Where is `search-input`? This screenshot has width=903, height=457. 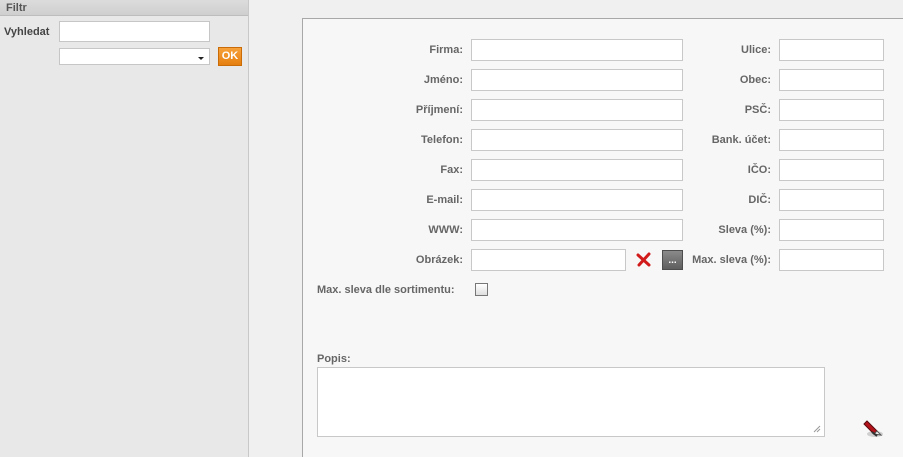 search-input is located at coordinates (134, 31).